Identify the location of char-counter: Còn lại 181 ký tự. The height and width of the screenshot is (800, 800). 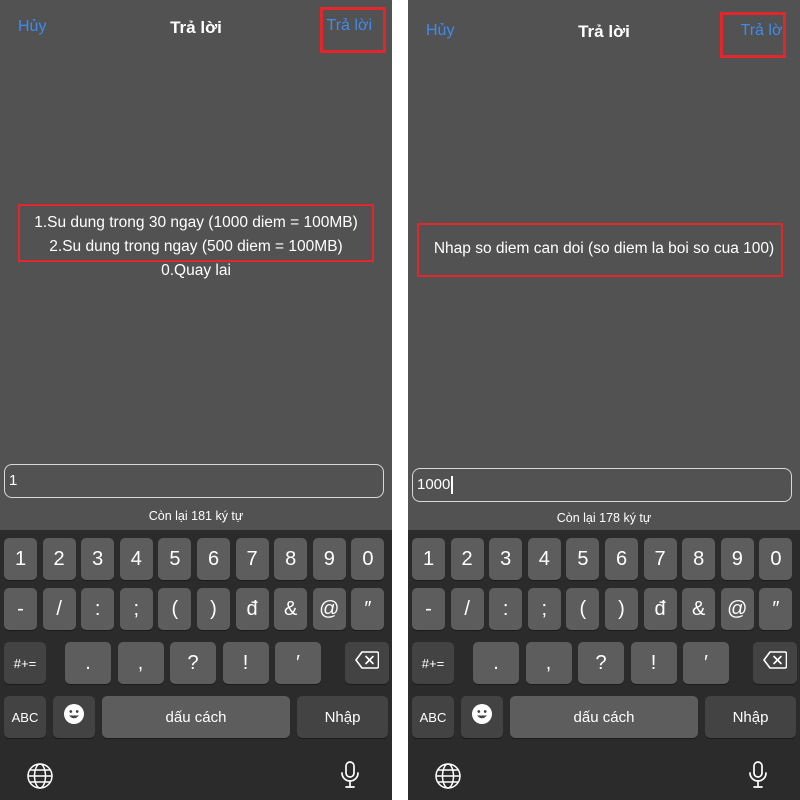
(196, 516).